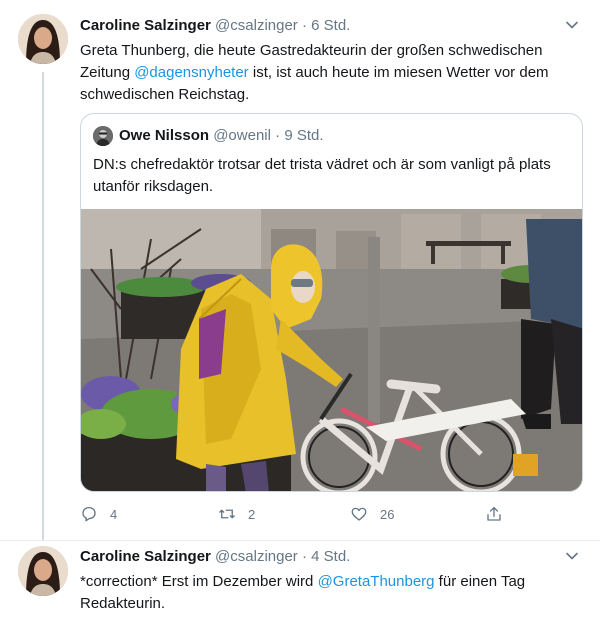  Describe the element at coordinates (304, 135) in the screenshot. I see `timestamp: 9 Std.` at that location.